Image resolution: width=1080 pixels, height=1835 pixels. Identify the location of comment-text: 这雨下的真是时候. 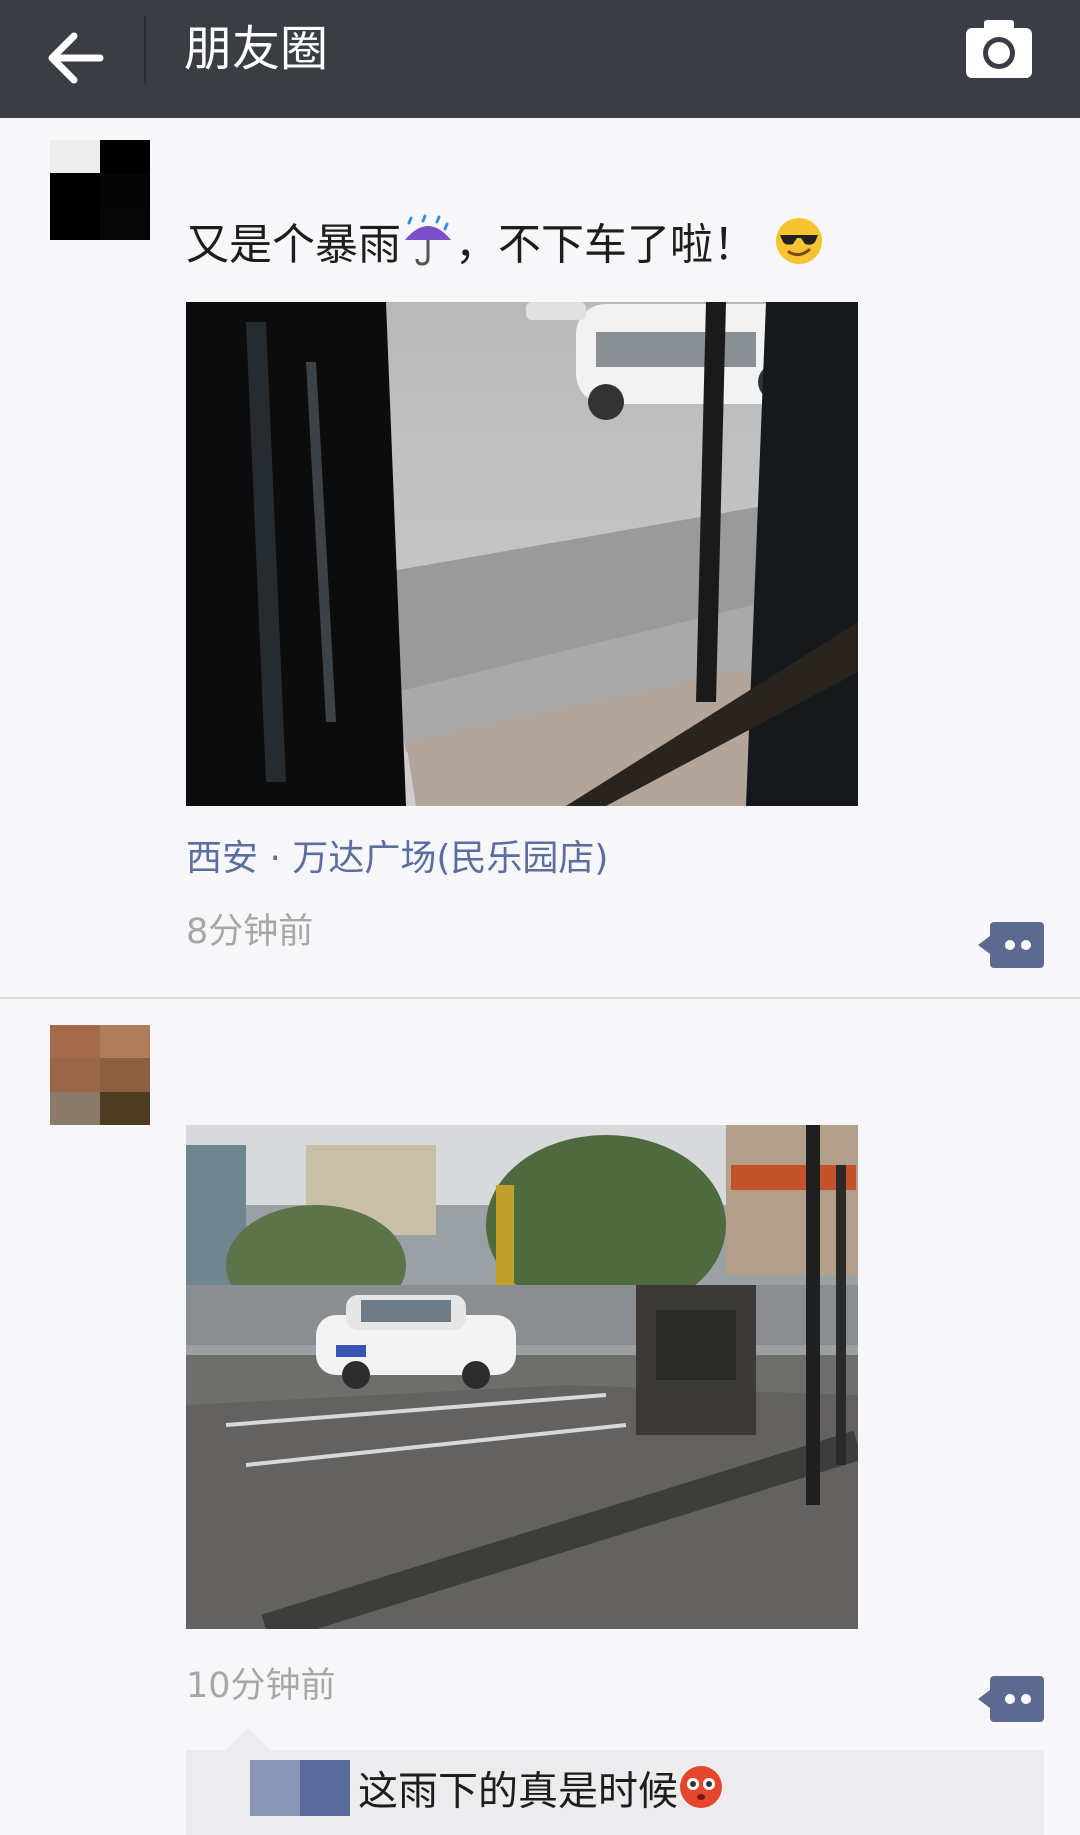
(541, 1793).